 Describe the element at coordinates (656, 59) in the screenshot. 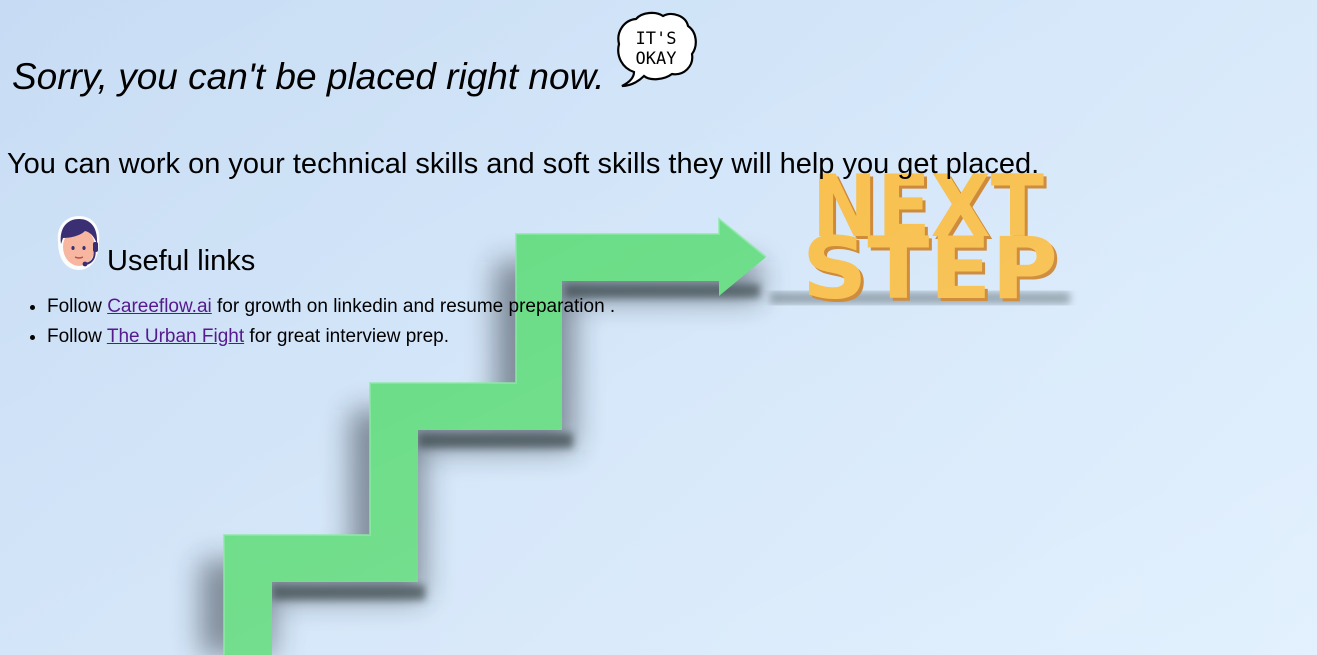

I see `bubble-line-2: OKAY` at that location.